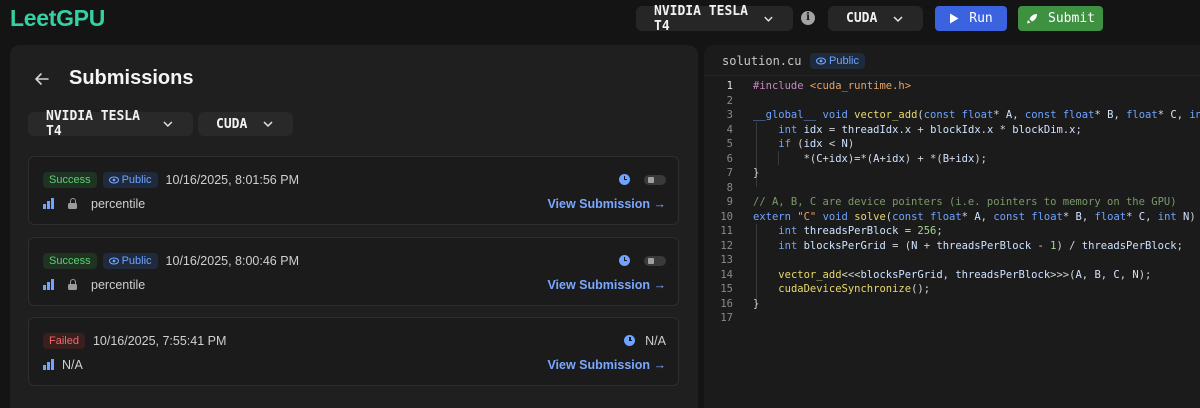 This screenshot has height=408, width=1200. I want to click on editor-visibility-label: Public, so click(844, 61).